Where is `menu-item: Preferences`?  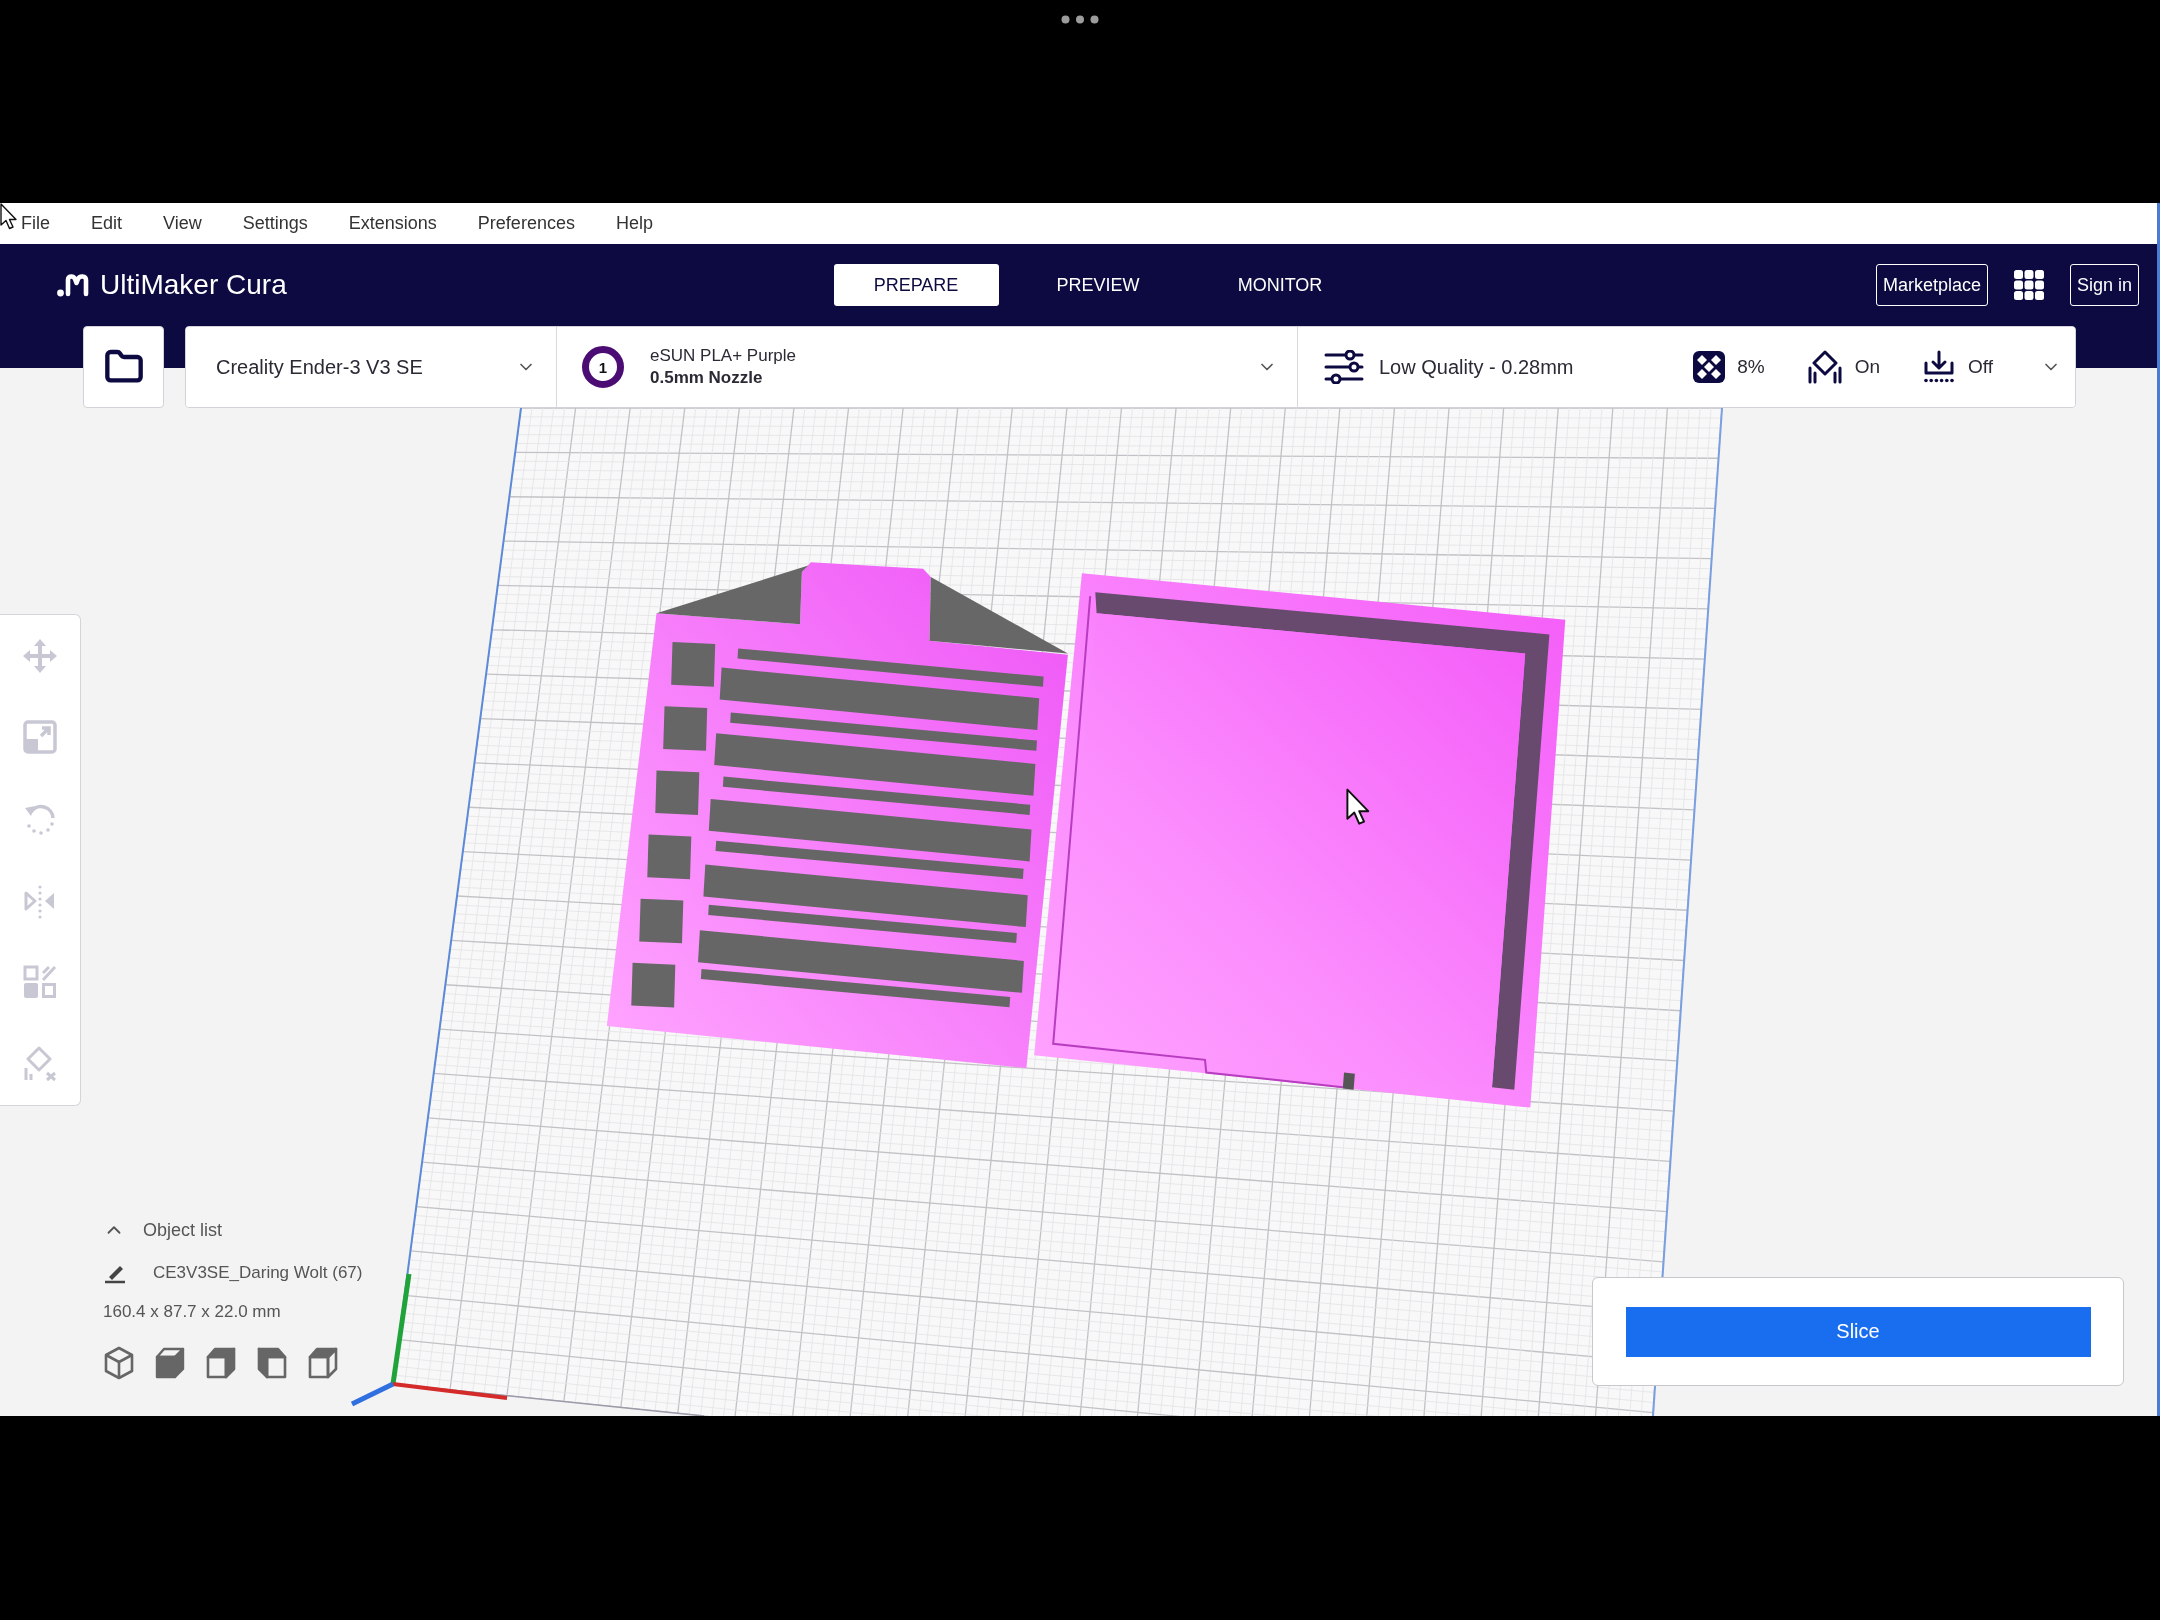 menu-item: Preferences is located at coordinates (526, 223).